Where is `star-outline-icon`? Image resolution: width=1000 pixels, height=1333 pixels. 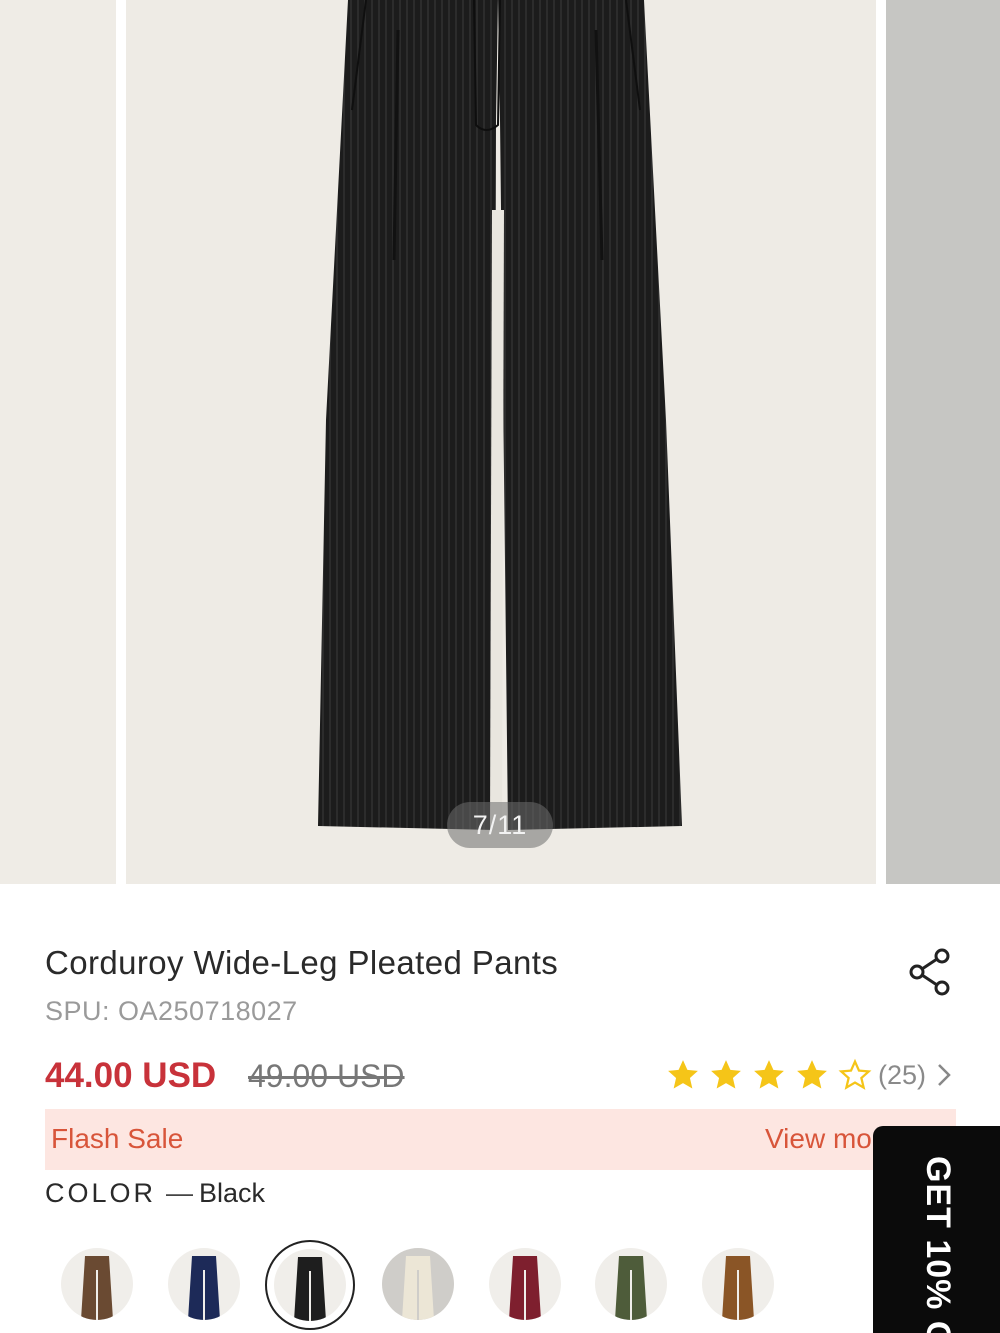 star-outline-icon is located at coordinates (855, 1074).